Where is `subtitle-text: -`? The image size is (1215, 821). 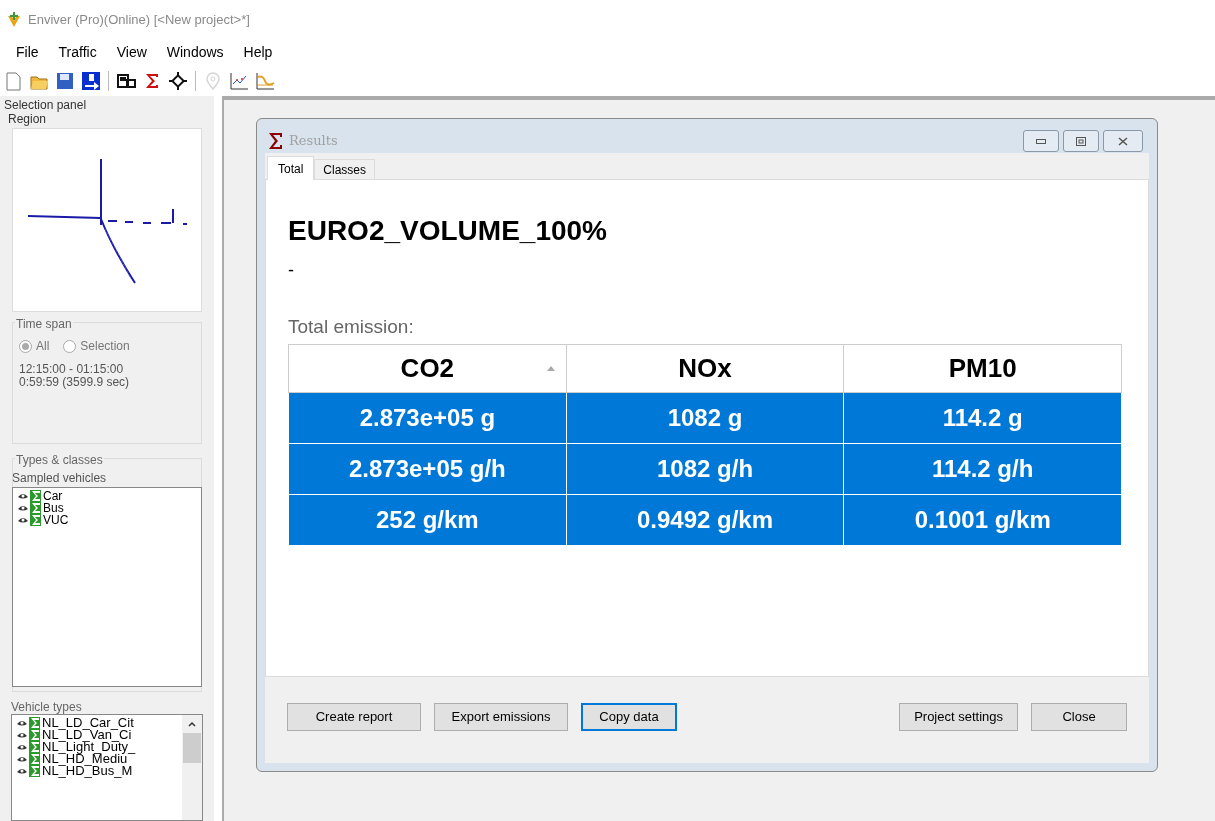
subtitle-text: - is located at coordinates (291, 270).